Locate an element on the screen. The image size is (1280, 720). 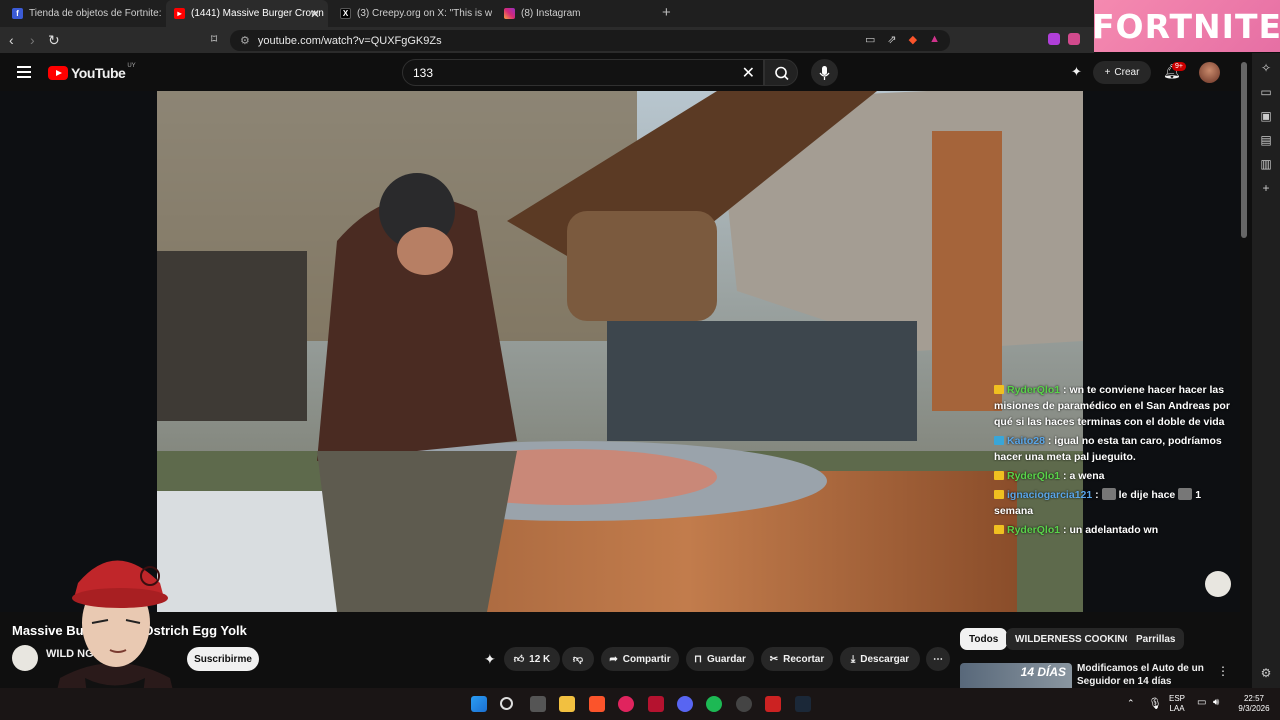
x-tab-icon: X is located at coordinates (345, 13).